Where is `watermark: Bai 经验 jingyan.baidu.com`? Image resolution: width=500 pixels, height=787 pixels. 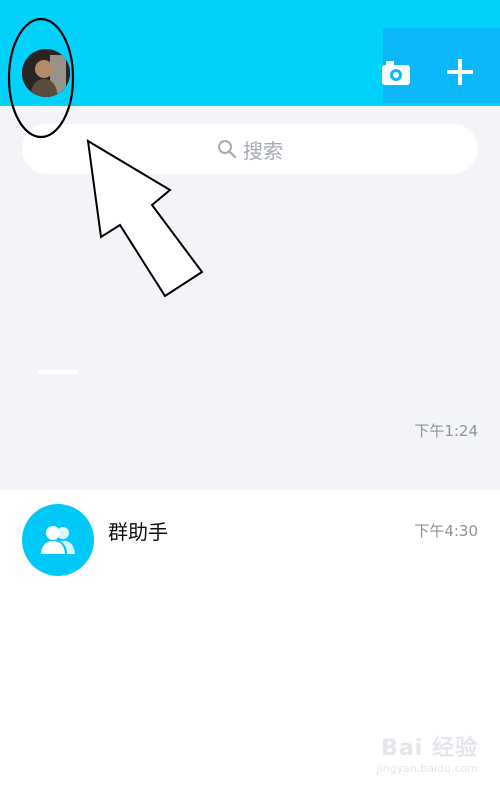 watermark: Bai 经验 jingyan.baidu.com is located at coordinates (427, 752).